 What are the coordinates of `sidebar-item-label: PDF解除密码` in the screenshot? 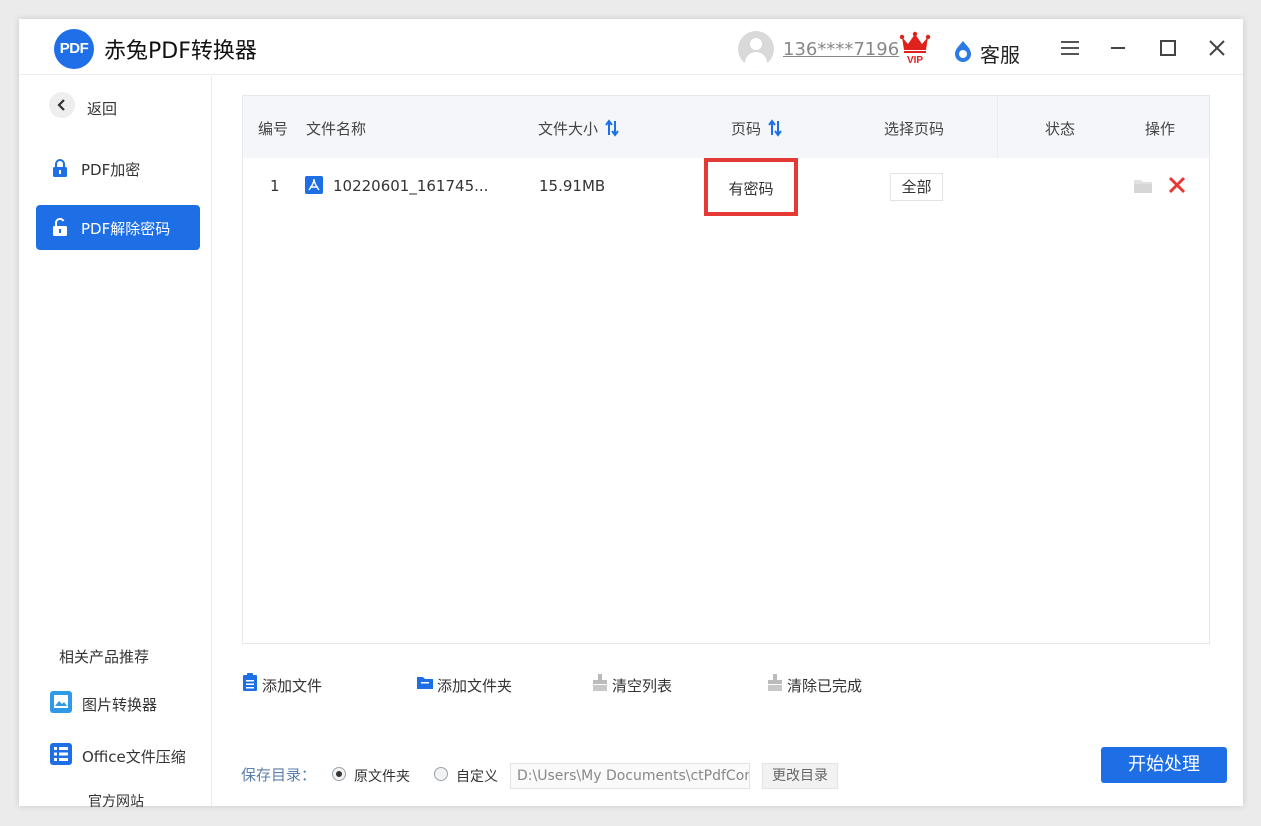 It's located at (126, 229).